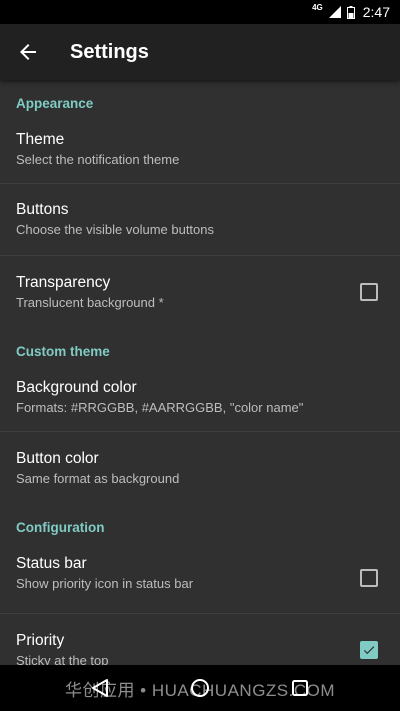 This screenshot has height=711, width=400. I want to click on pref-summary: Same format as background, so click(98, 478).